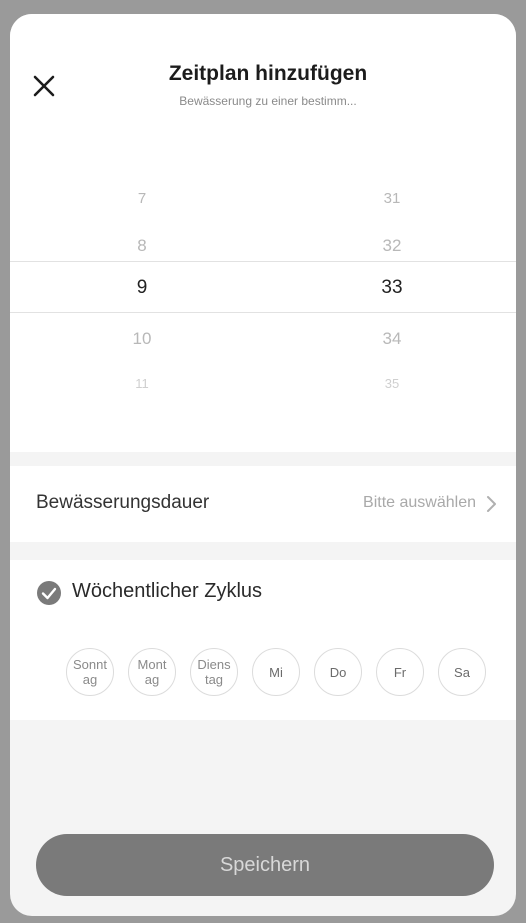 The width and height of the screenshot is (526, 923). Describe the element at coordinates (392, 246) in the screenshot. I see `minute-option: 32` at that location.